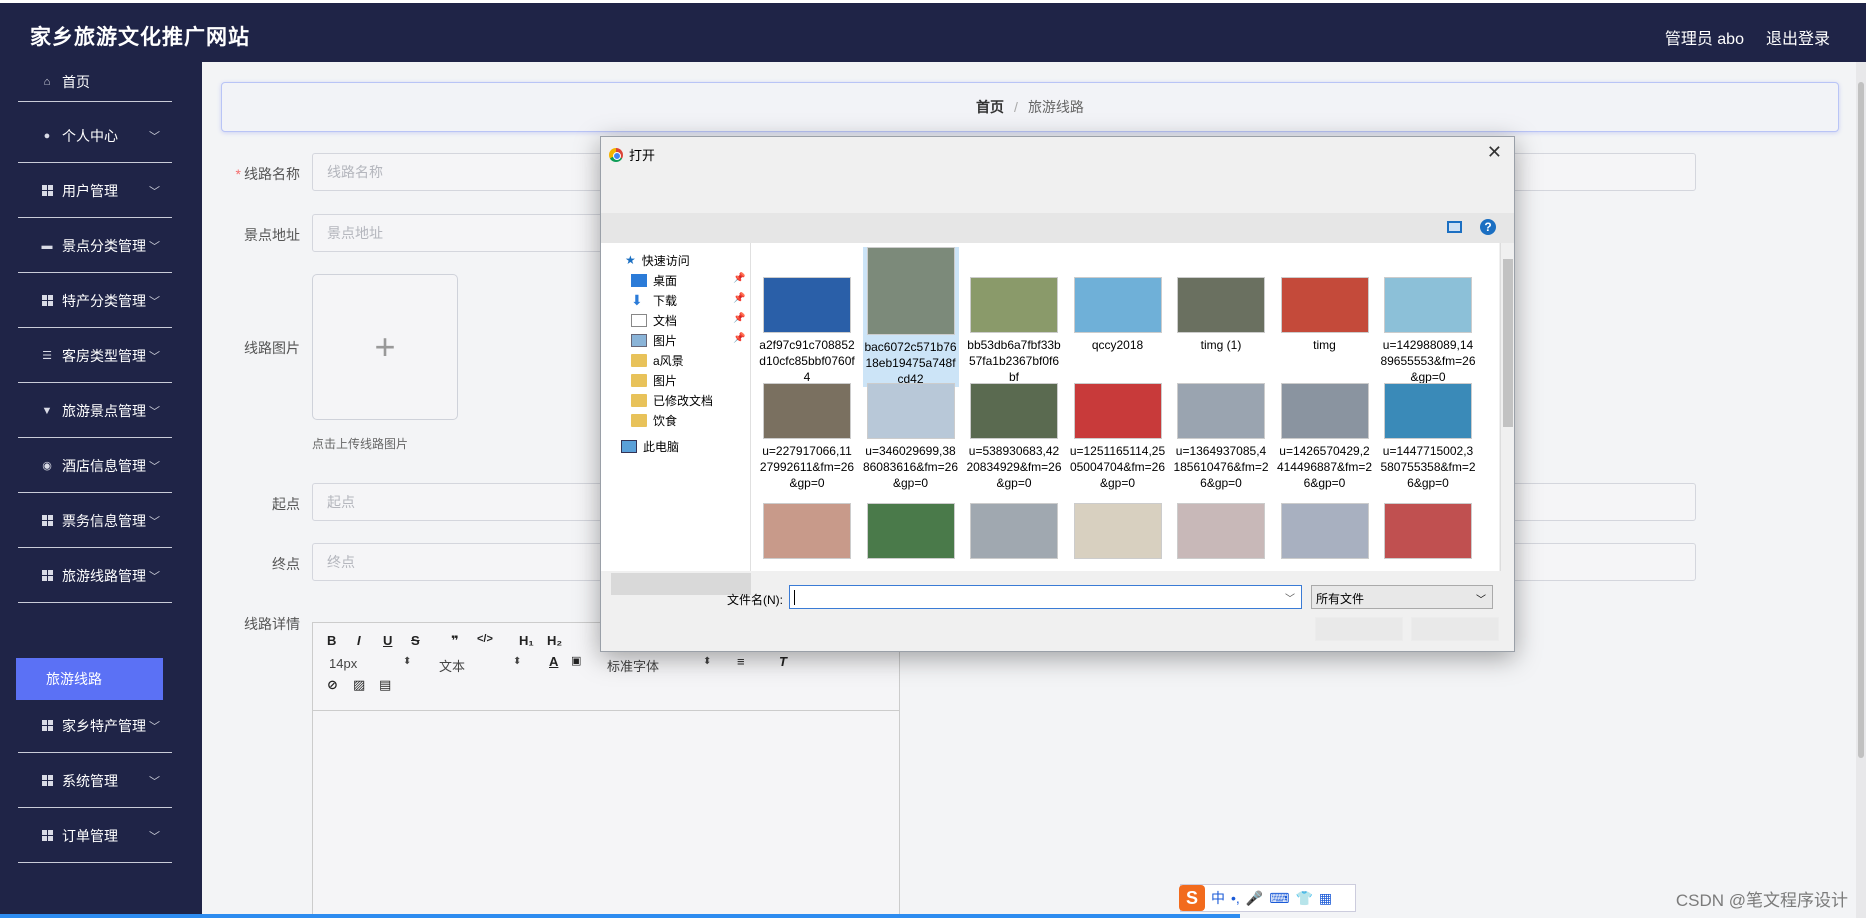 The image size is (1866, 918). Describe the element at coordinates (95, 191) in the screenshot. I see `sidebar-item-users: 用户管理 ﹀` at that location.